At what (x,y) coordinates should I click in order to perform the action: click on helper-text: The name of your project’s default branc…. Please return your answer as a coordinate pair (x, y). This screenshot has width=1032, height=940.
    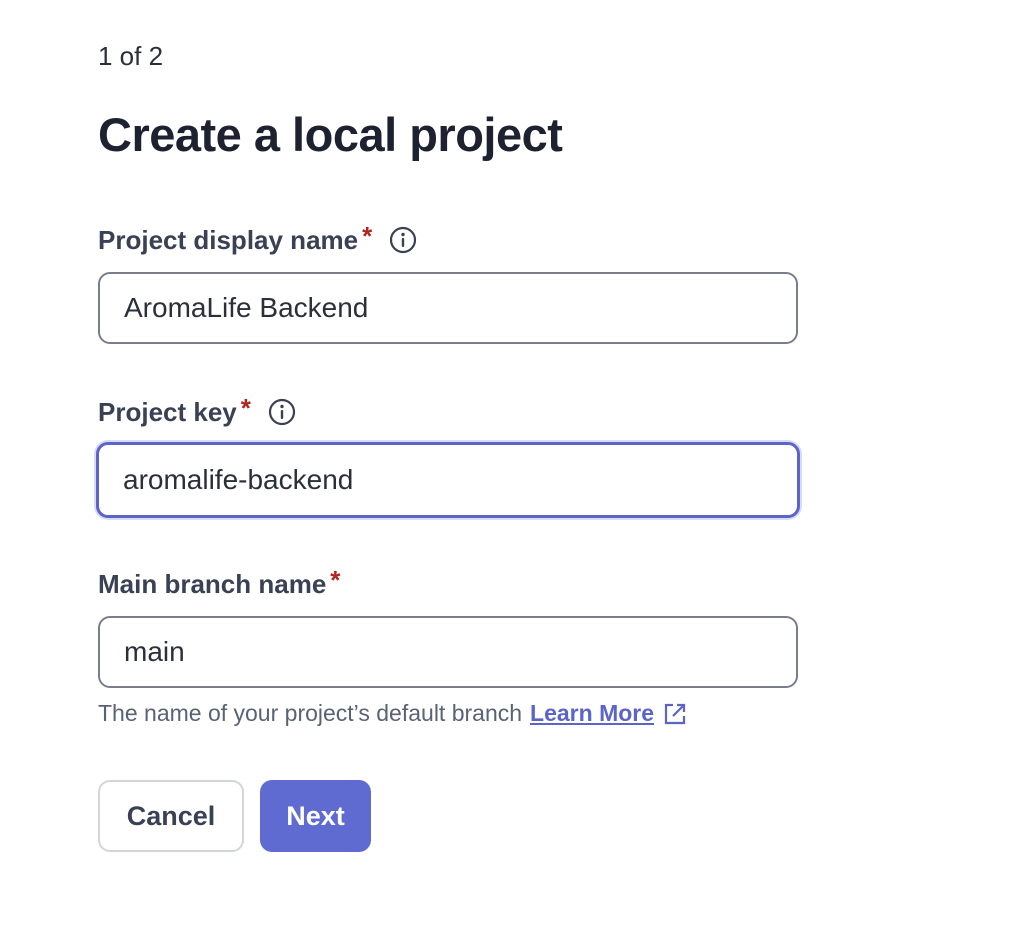
    Looking at the image, I should click on (310, 713).